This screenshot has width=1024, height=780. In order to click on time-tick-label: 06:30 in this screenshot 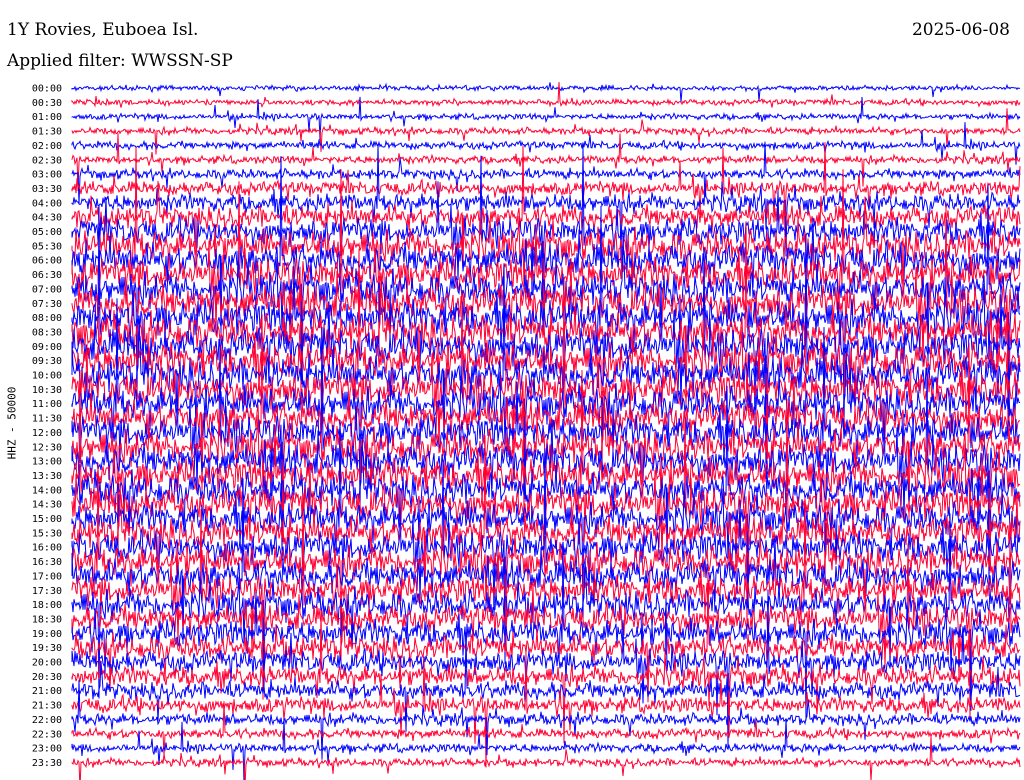, I will do `click(47, 275)`.